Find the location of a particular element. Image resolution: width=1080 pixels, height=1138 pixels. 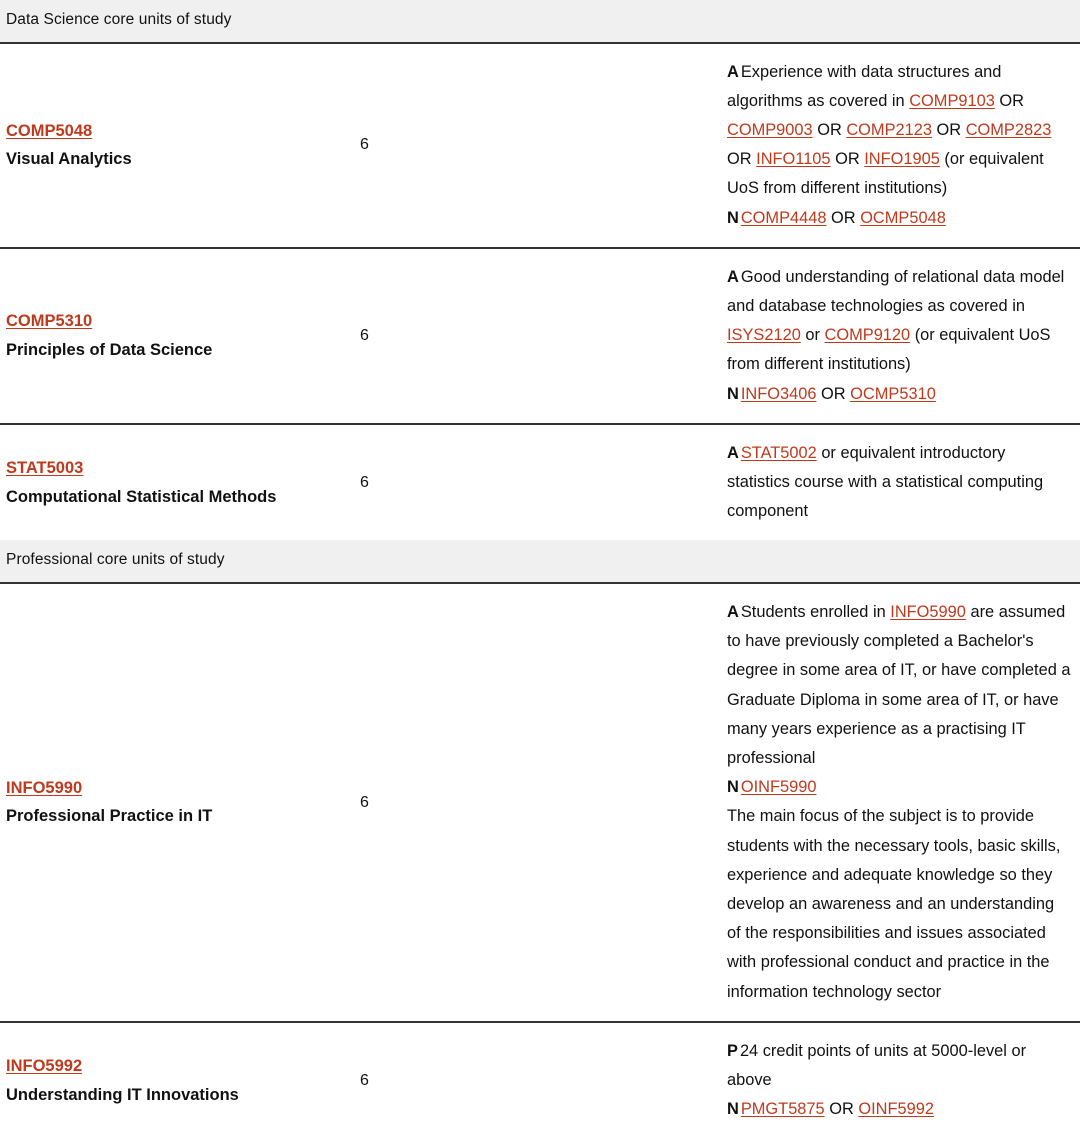

section-header-row: Professional core units of study is located at coordinates (540, 562).